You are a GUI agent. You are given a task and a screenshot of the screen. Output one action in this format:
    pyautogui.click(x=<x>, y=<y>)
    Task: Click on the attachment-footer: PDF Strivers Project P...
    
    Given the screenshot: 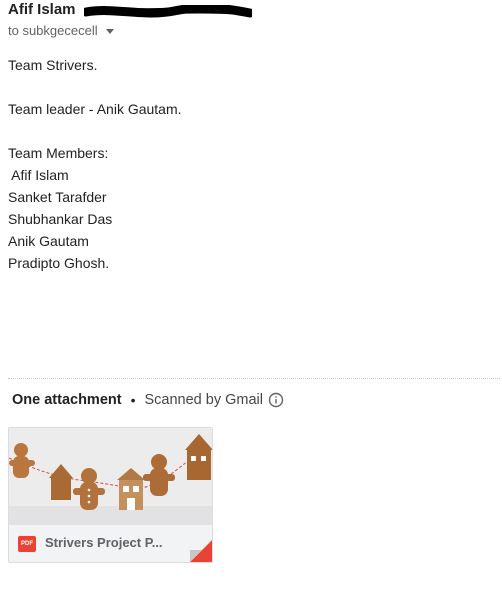 What is the action you would take?
    pyautogui.click(x=110, y=543)
    